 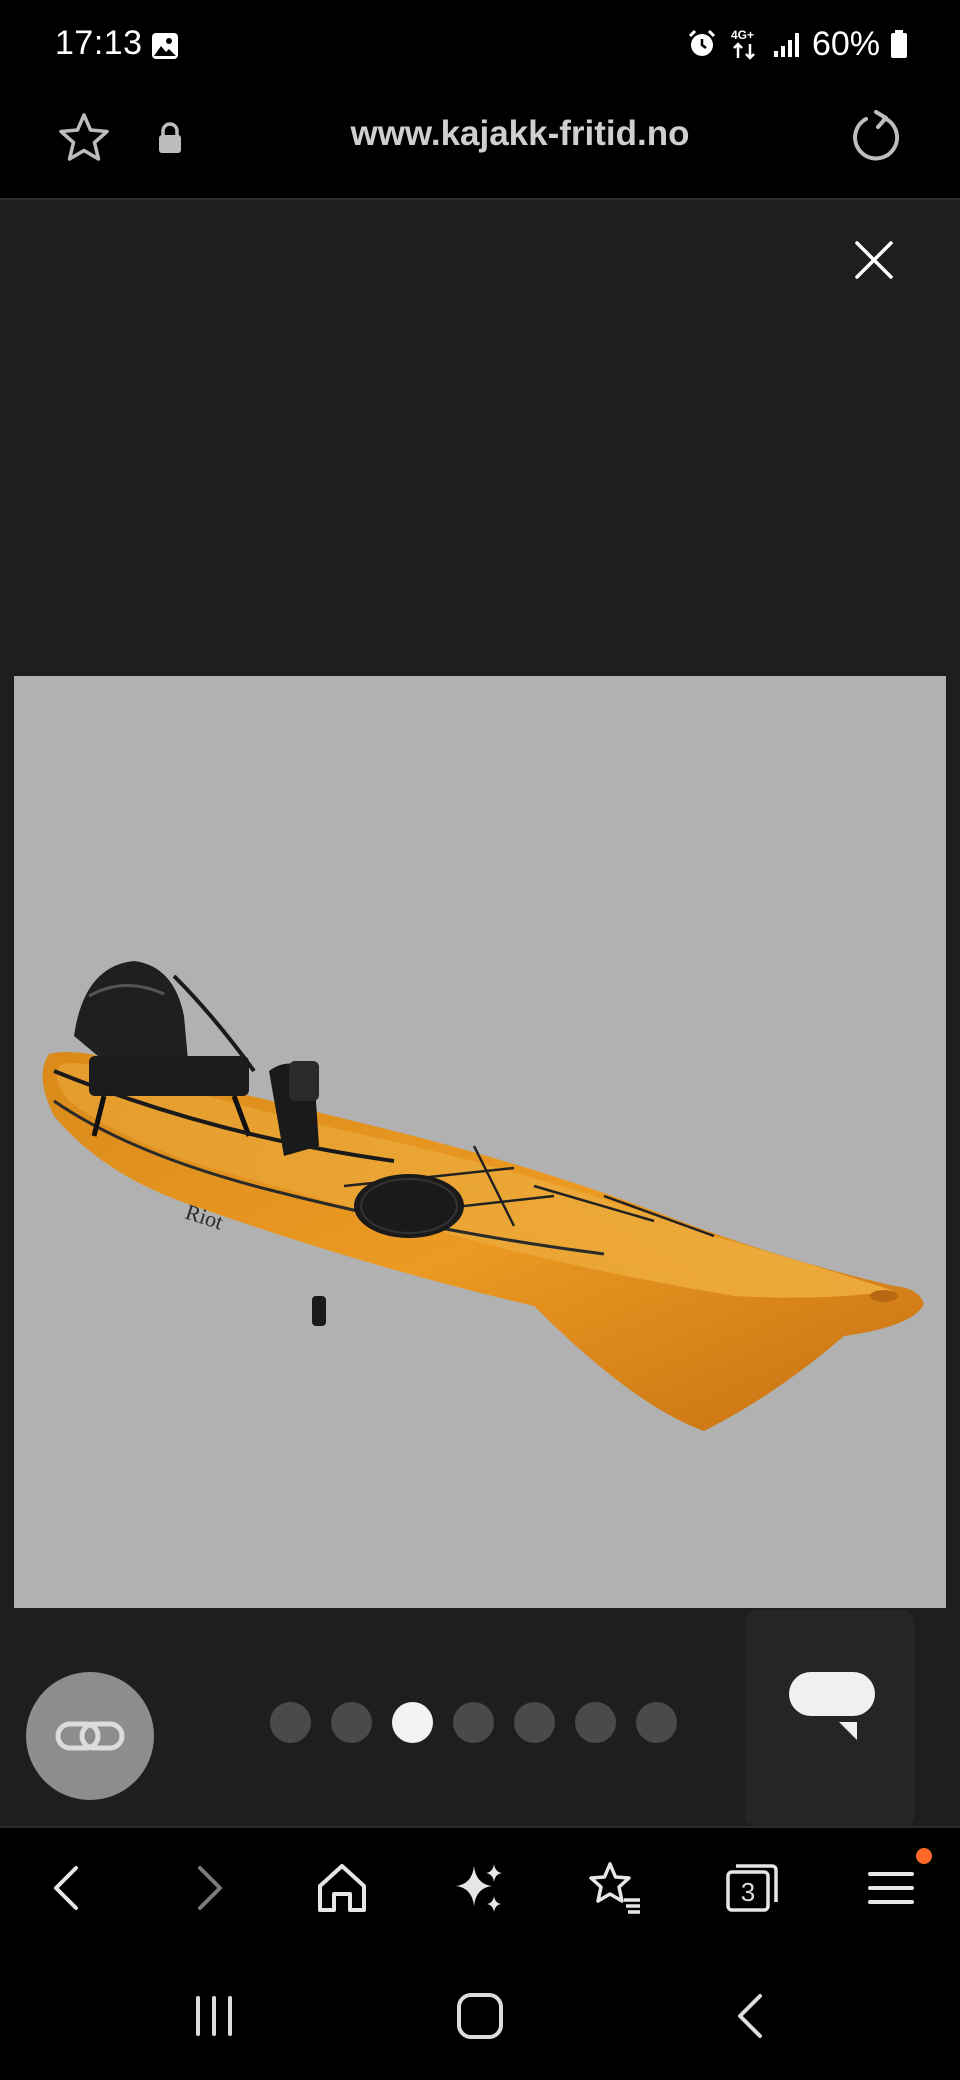 I want to click on chat-button, so click(x=830, y=1719).